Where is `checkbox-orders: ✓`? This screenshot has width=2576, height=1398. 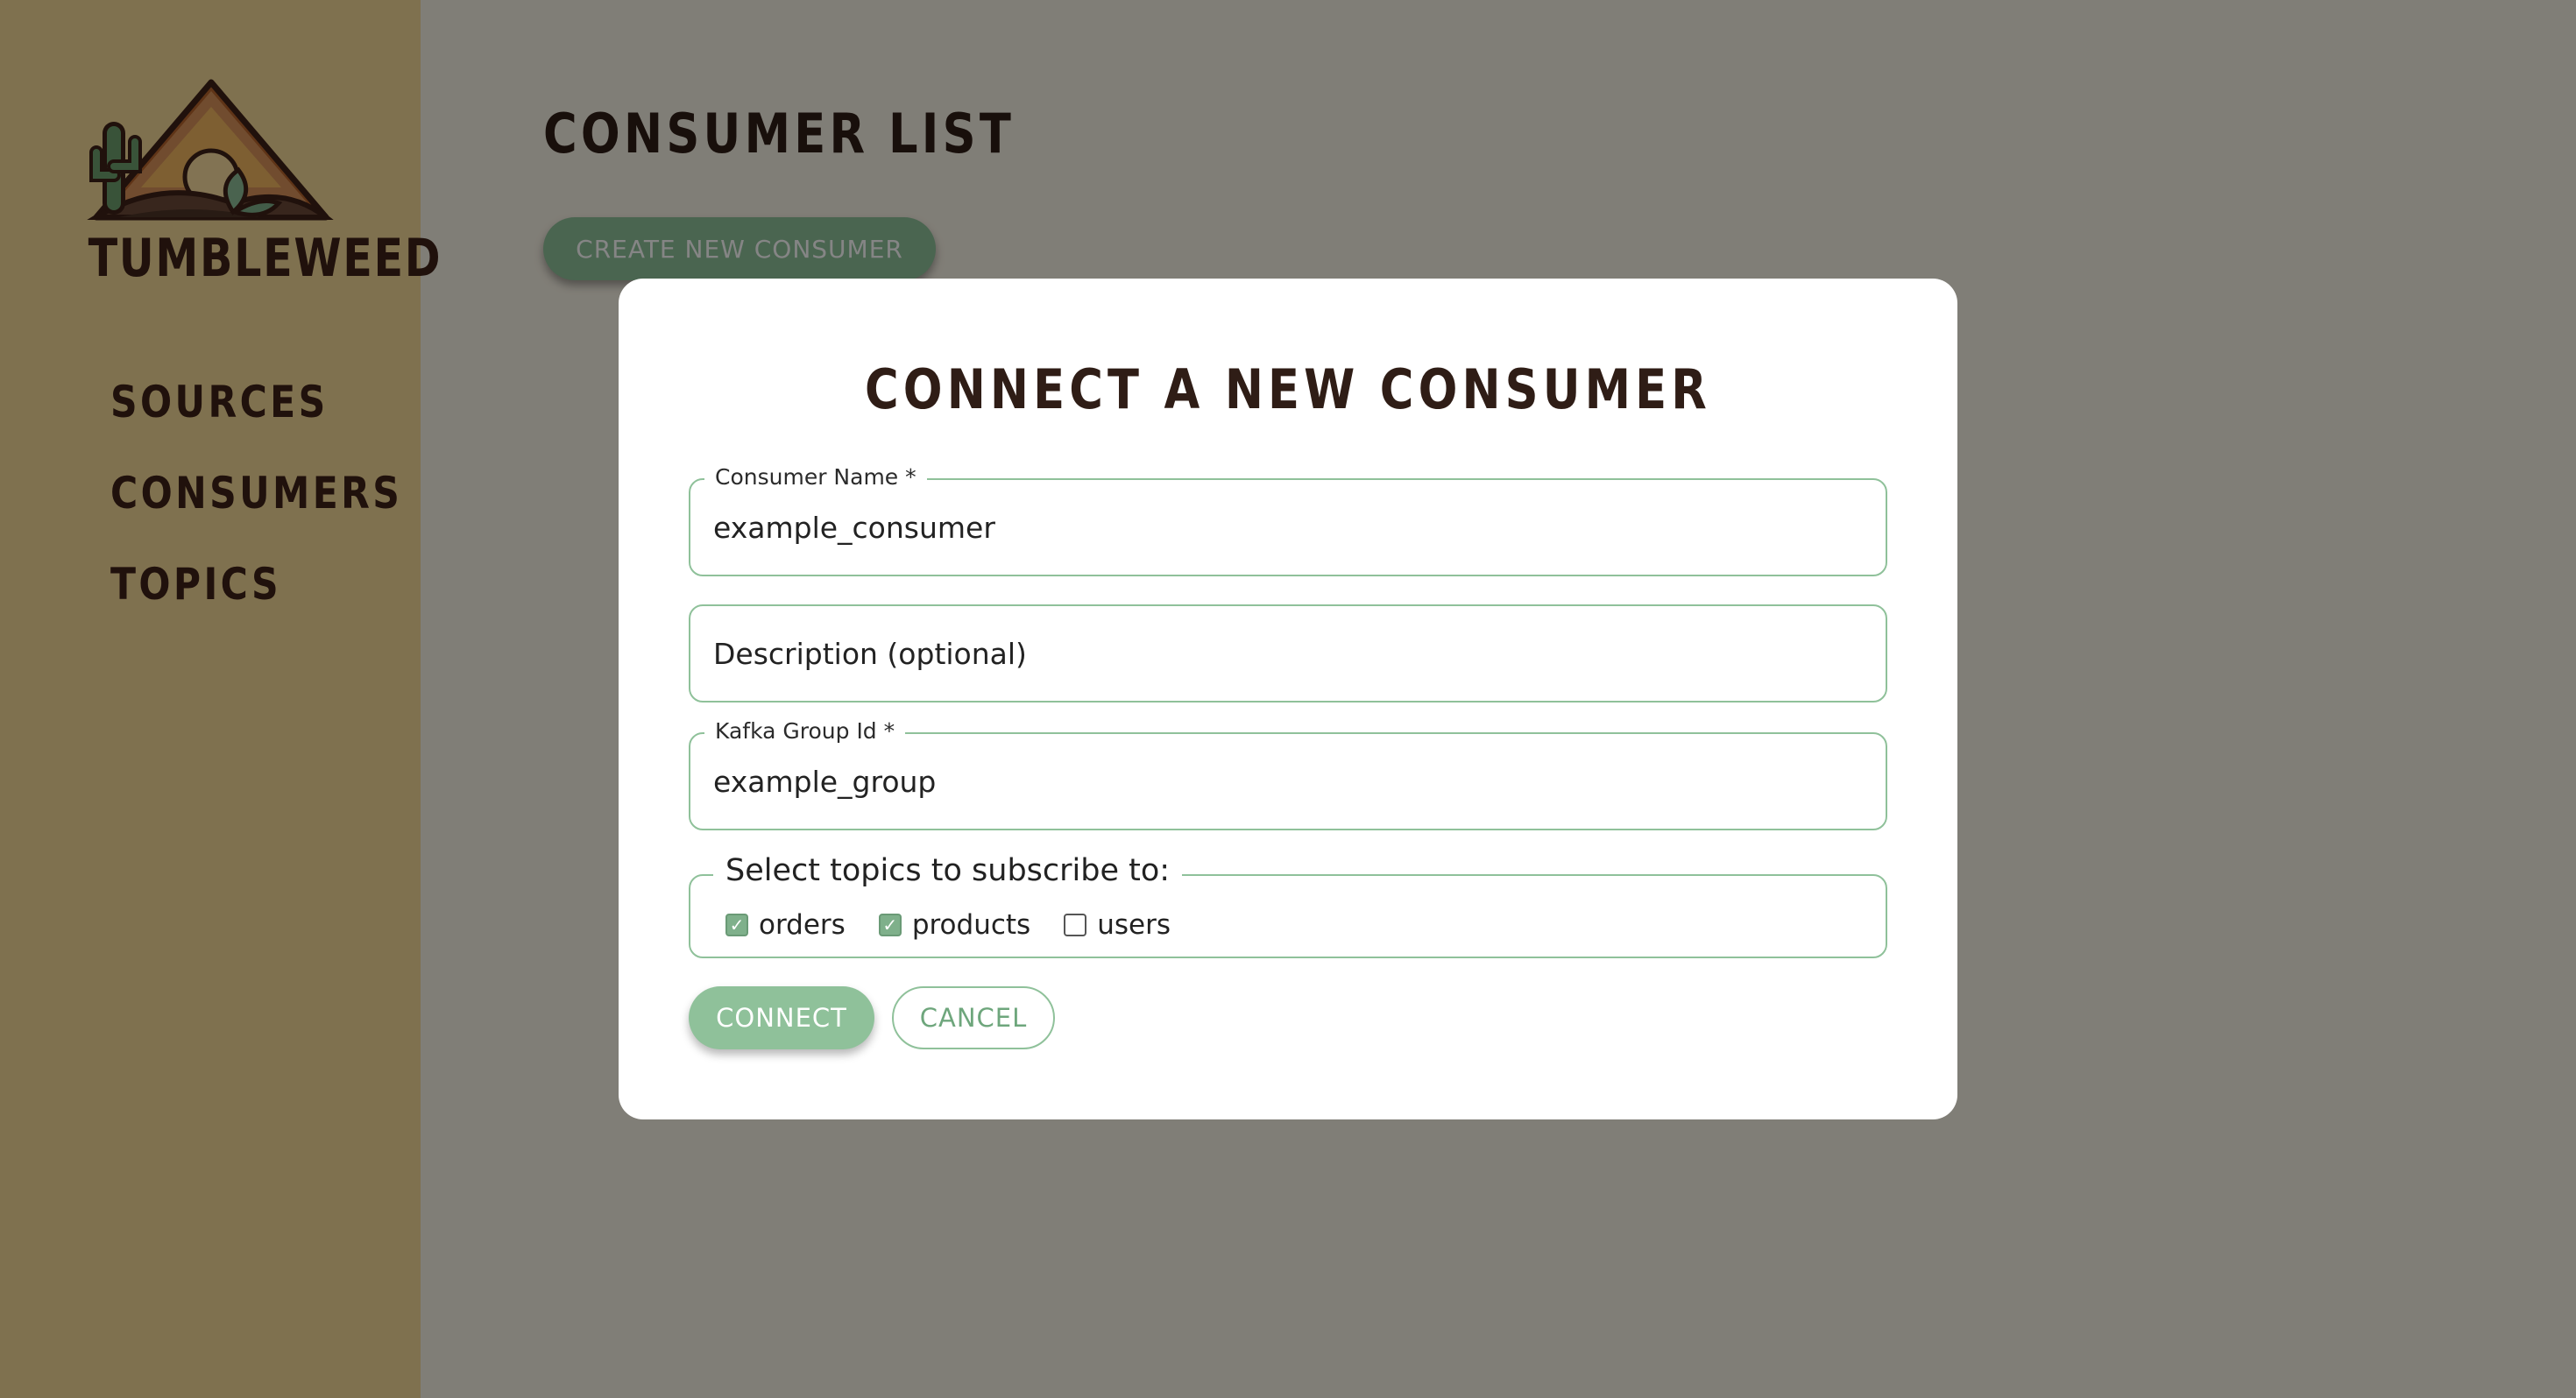 checkbox-orders: ✓ is located at coordinates (736, 925).